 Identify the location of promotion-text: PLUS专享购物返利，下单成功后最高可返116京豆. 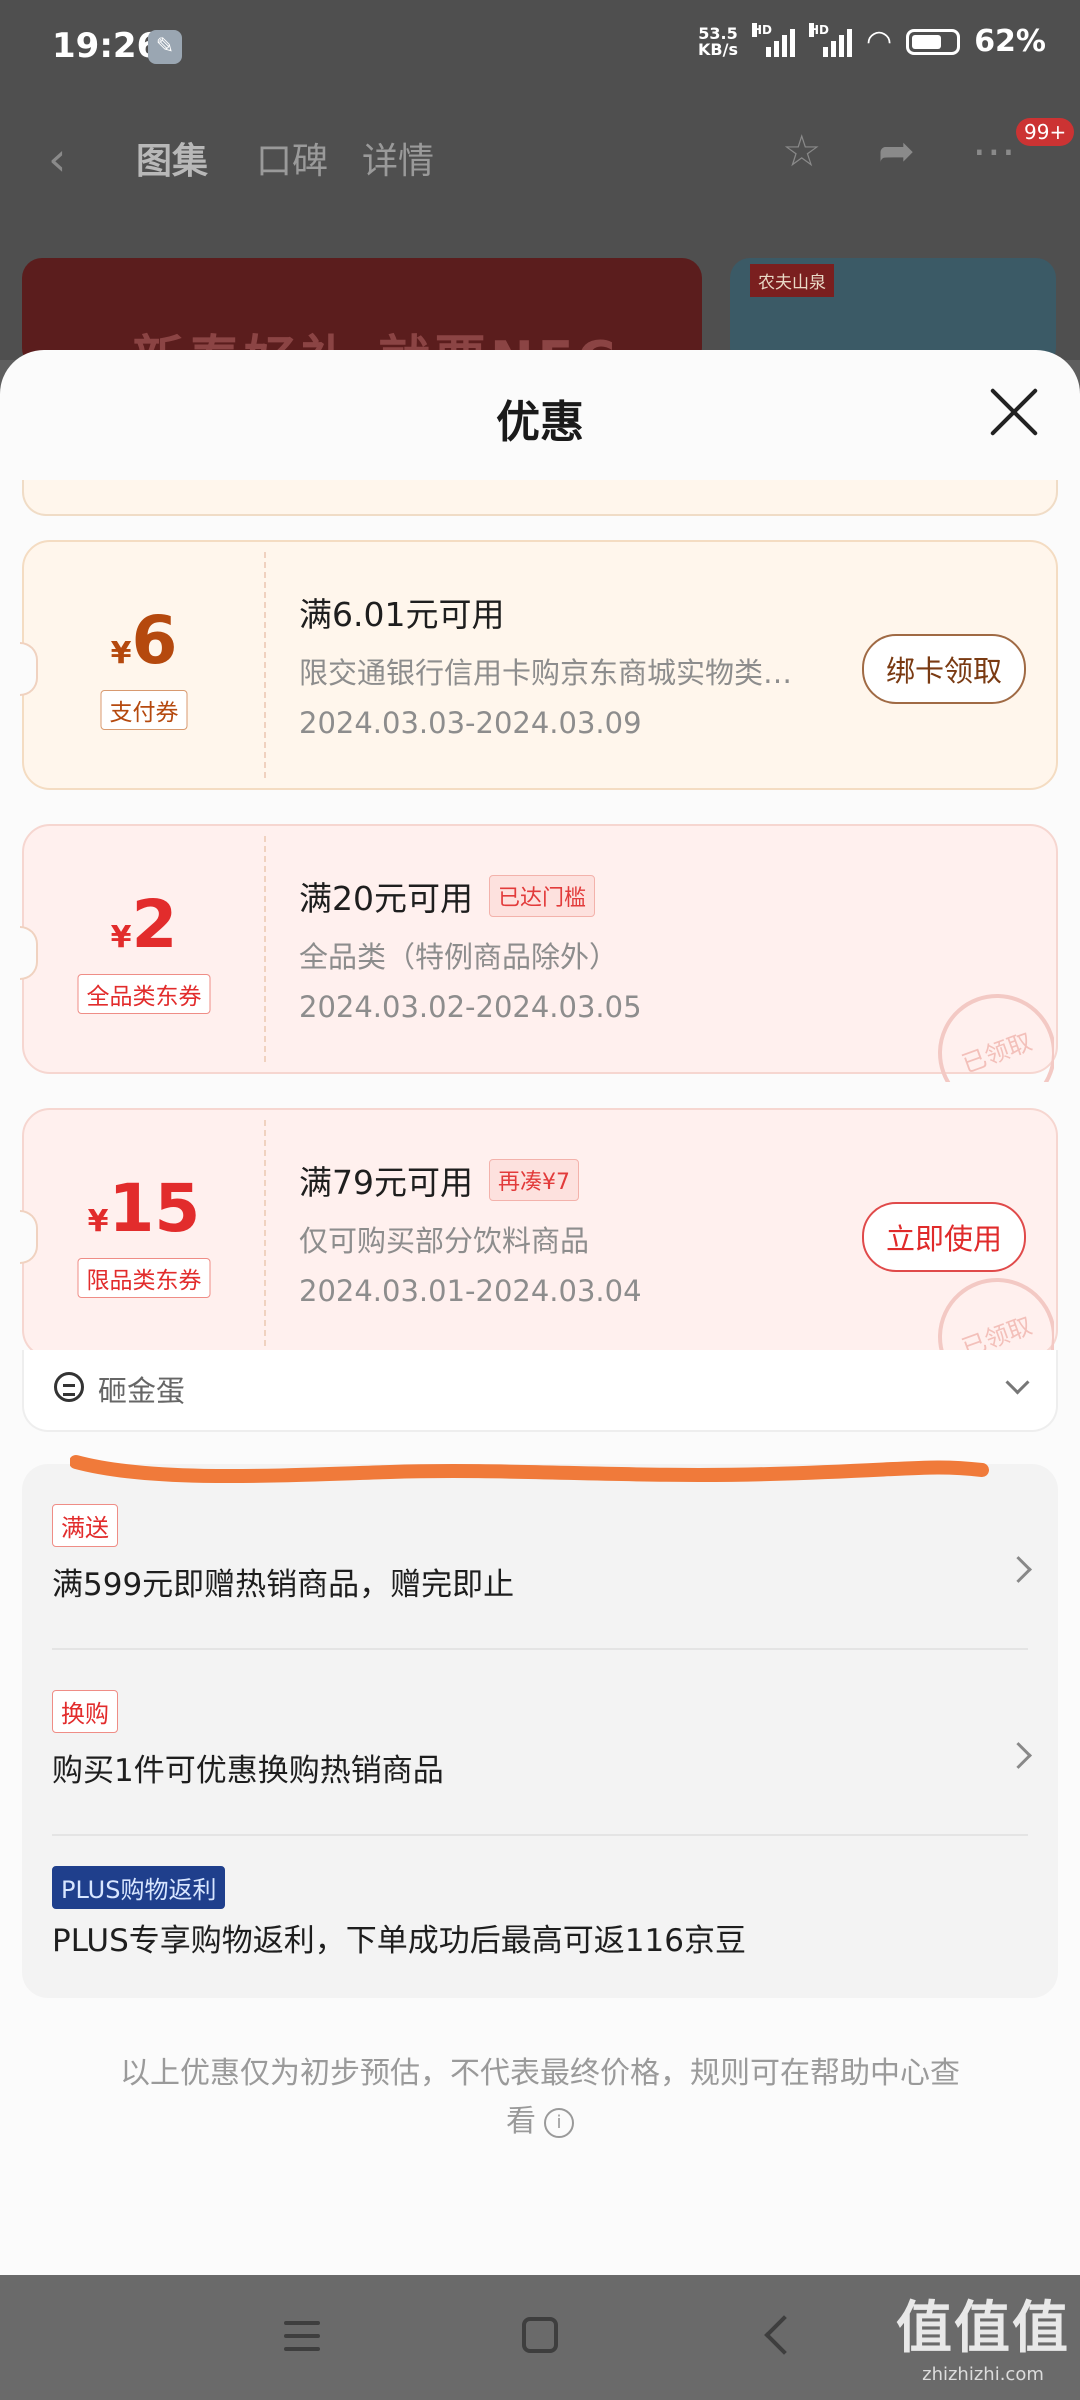
(399, 1941).